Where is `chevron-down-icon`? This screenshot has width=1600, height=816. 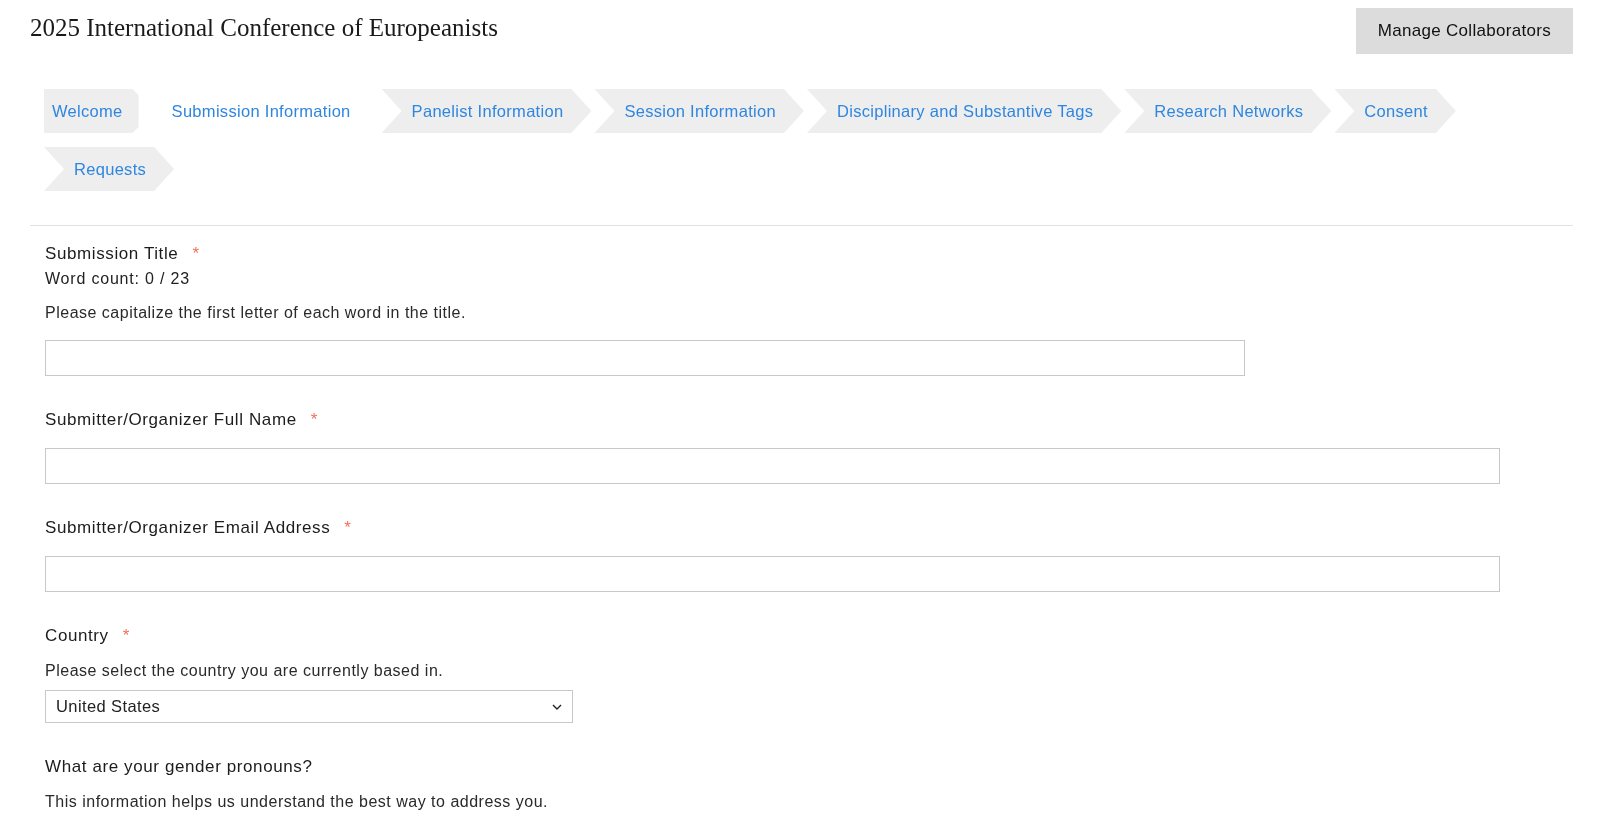
chevron-down-icon is located at coordinates (557, 706).